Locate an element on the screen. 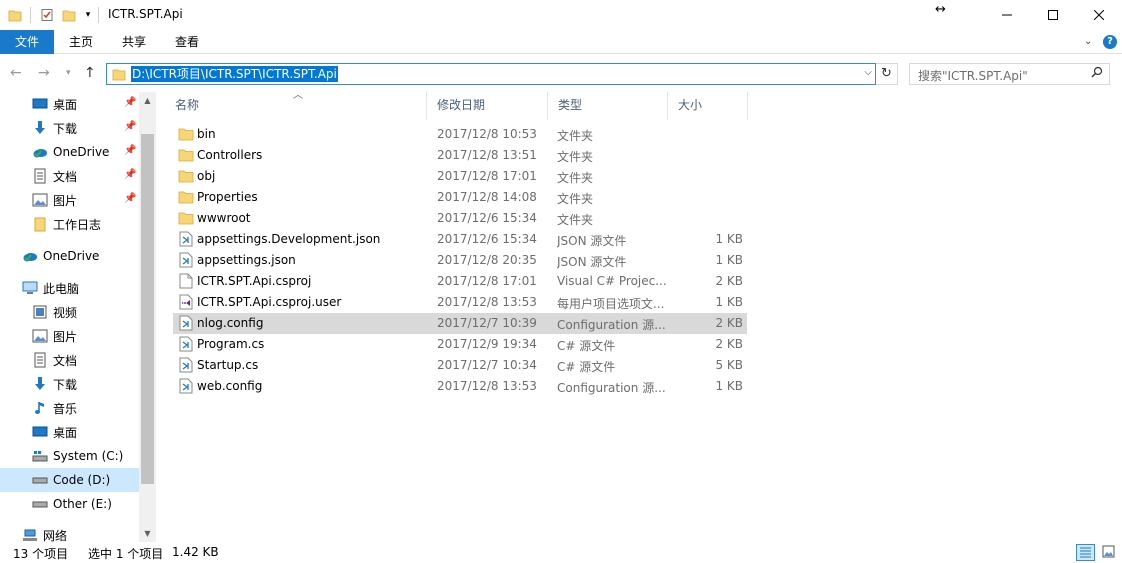 This screenshot has height=563, width=1122. file-name: ICTR.SPT.Api.csproj is located at coordinates (254, 281).